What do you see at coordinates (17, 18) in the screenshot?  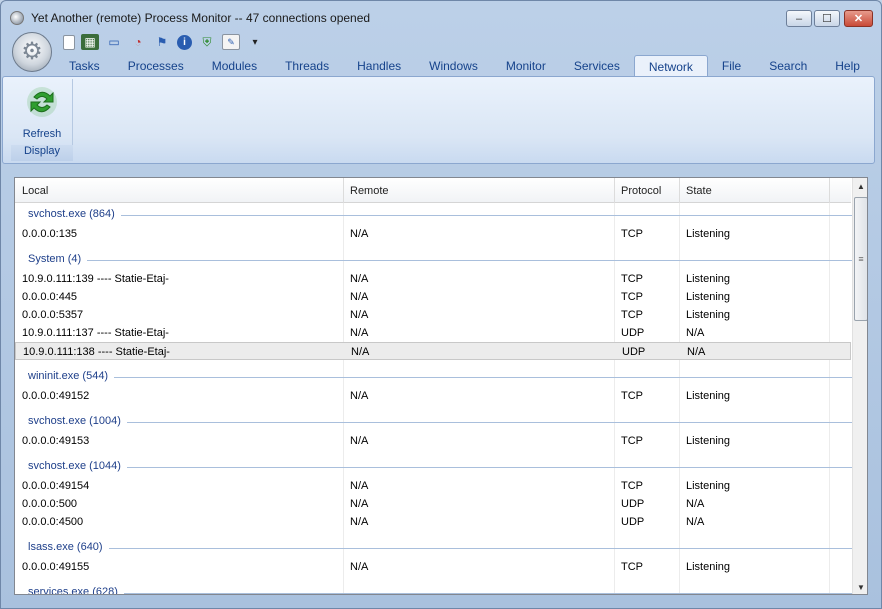 I see `app-icon` at bounding box center [17, 18].